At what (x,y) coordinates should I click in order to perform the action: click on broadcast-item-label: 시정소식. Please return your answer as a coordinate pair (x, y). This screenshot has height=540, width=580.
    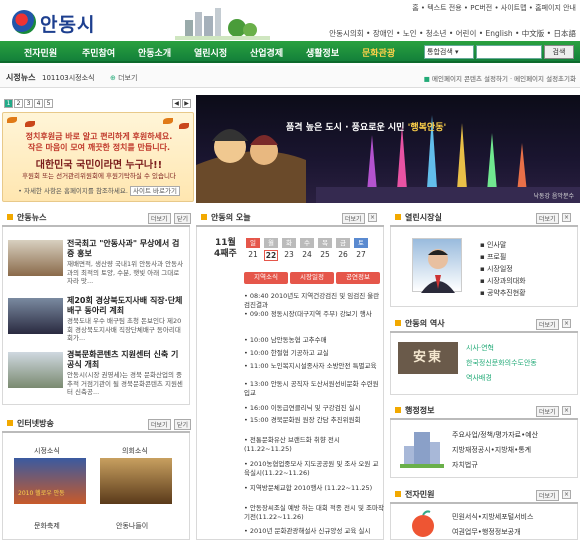
    Looking at the image, I should click on (47, 451).